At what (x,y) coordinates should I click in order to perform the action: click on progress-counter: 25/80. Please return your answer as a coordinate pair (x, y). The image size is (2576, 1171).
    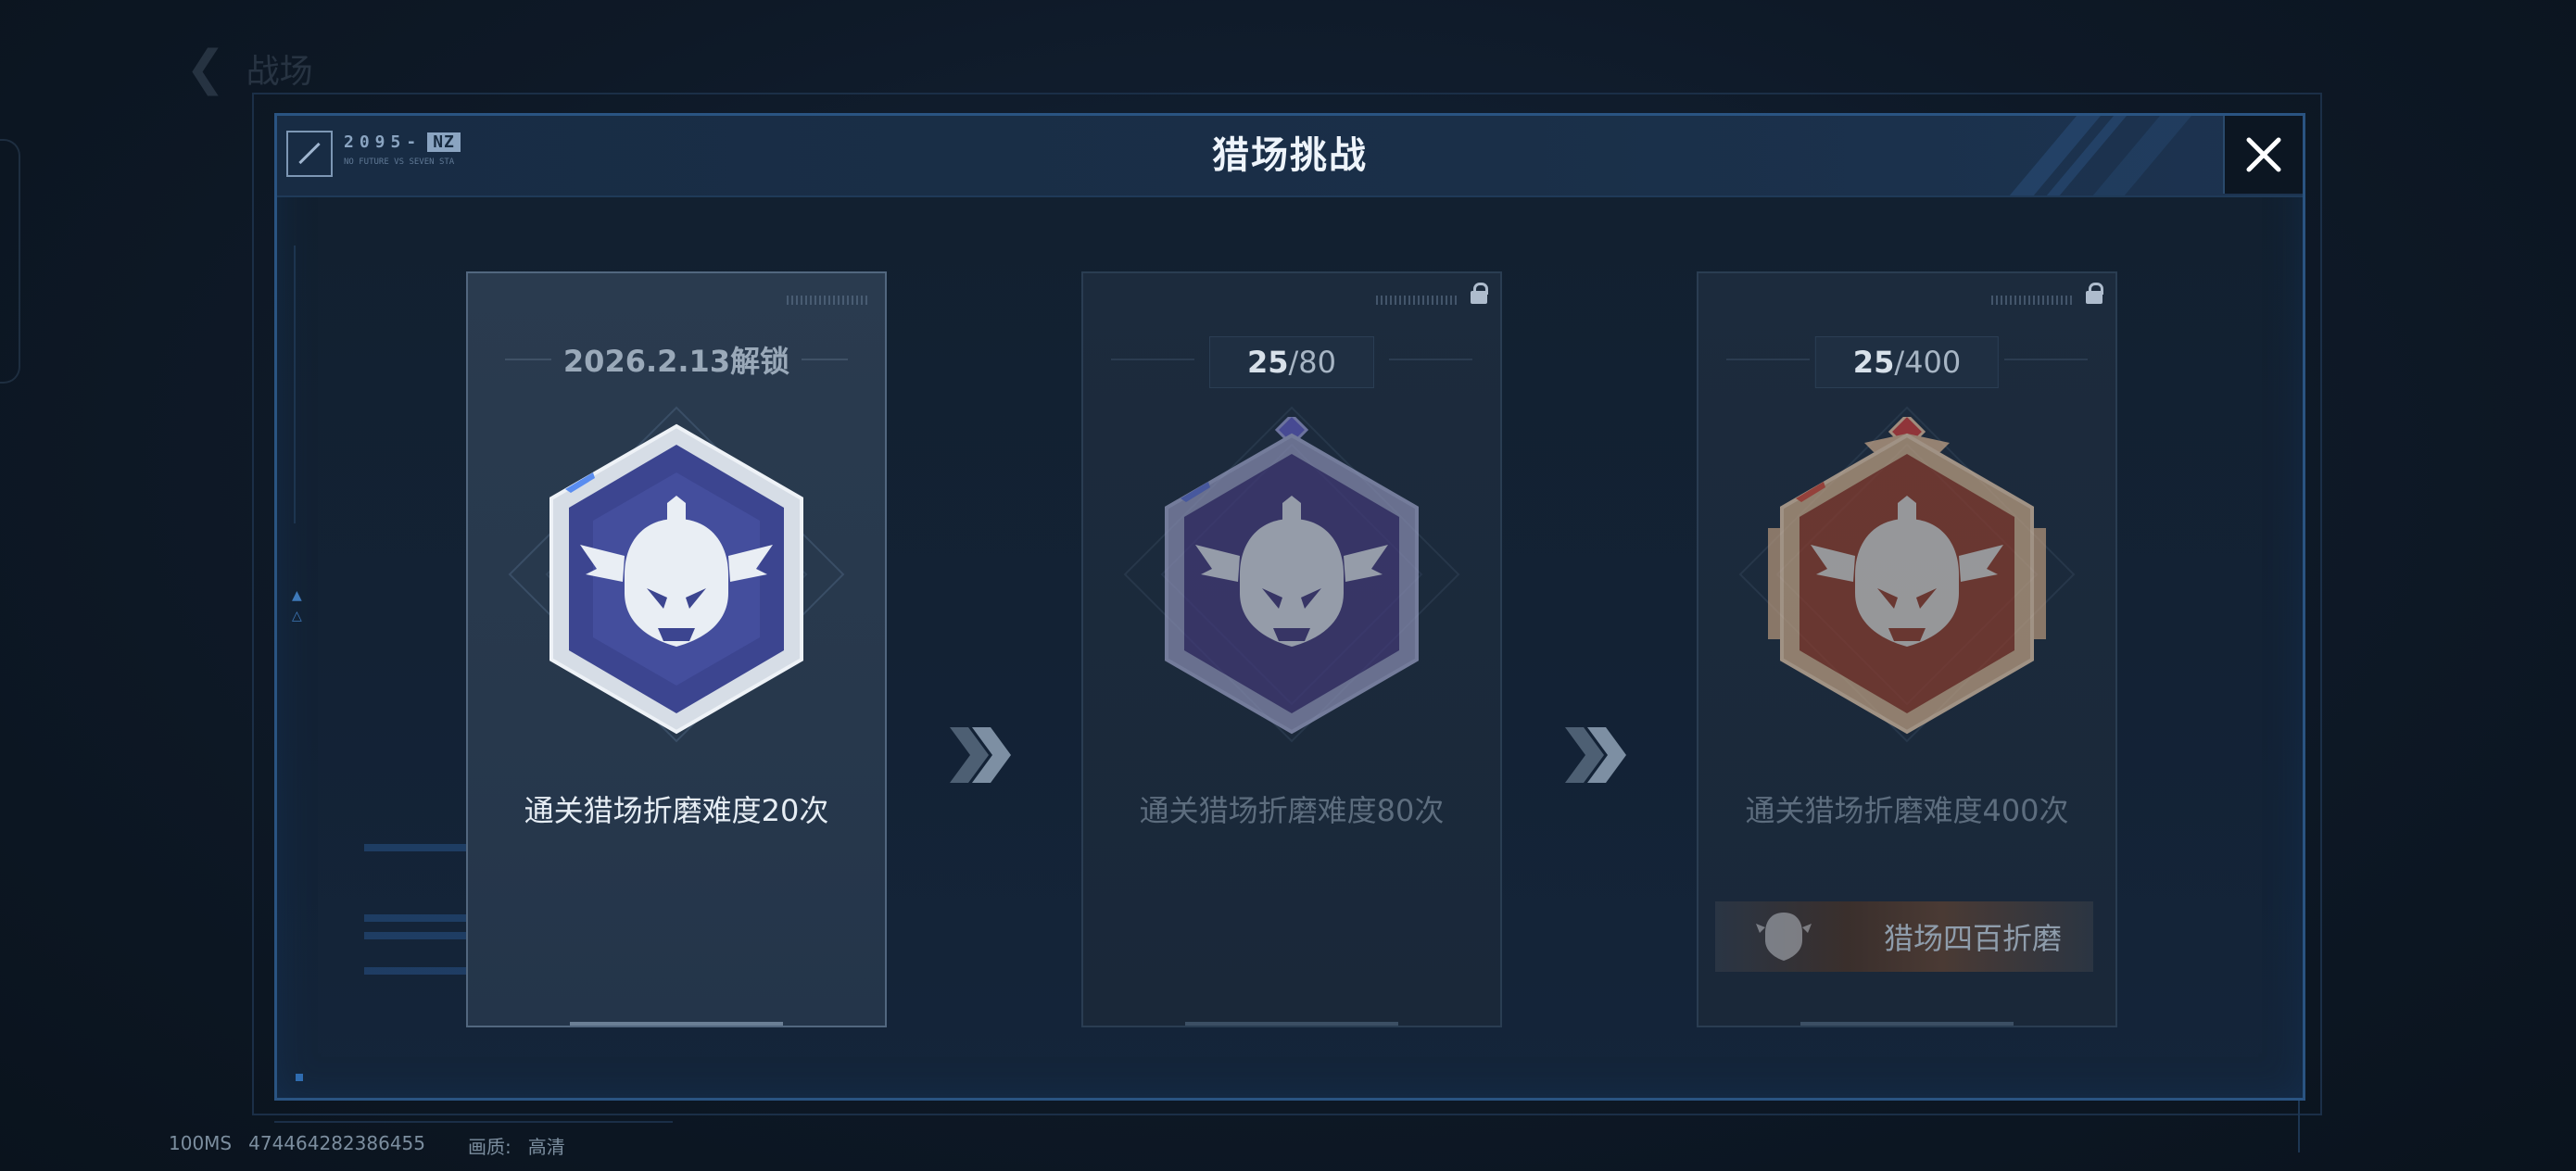
    Looking at the image, I should click on (1291, 362).